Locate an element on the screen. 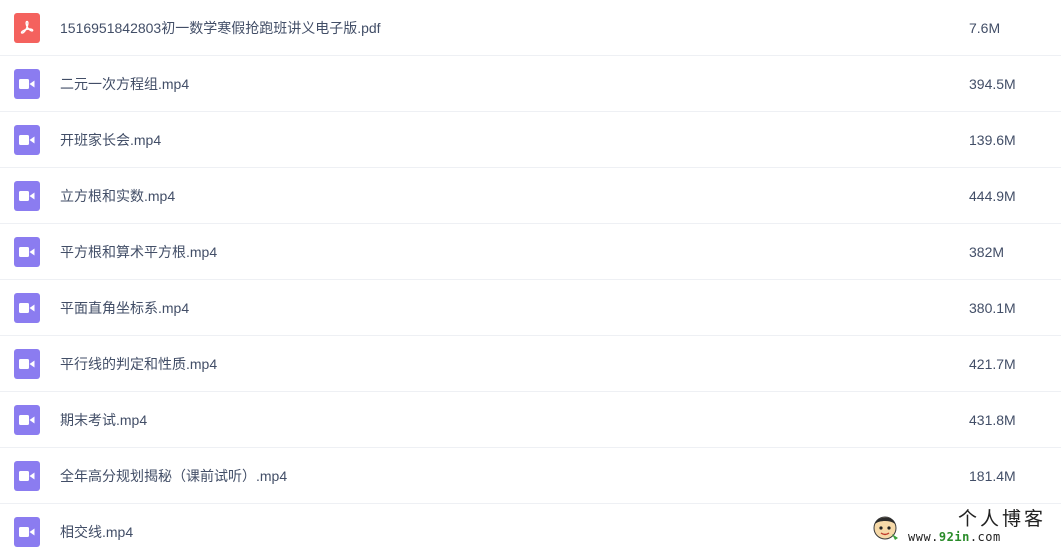  file-row: 开班家长会.mp4 139.6M is located at coordinates (530, 140).